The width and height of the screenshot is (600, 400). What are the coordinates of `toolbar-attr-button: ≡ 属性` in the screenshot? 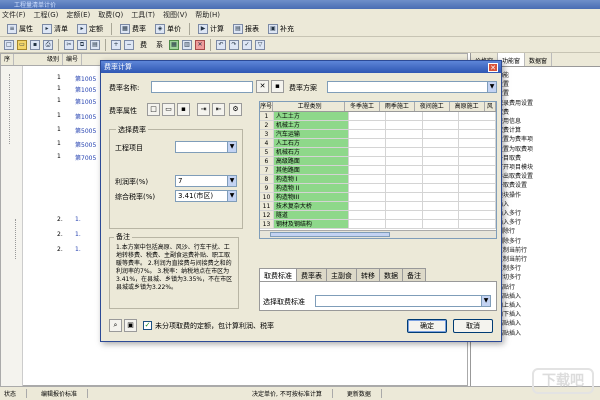 It's located at (20, 28).